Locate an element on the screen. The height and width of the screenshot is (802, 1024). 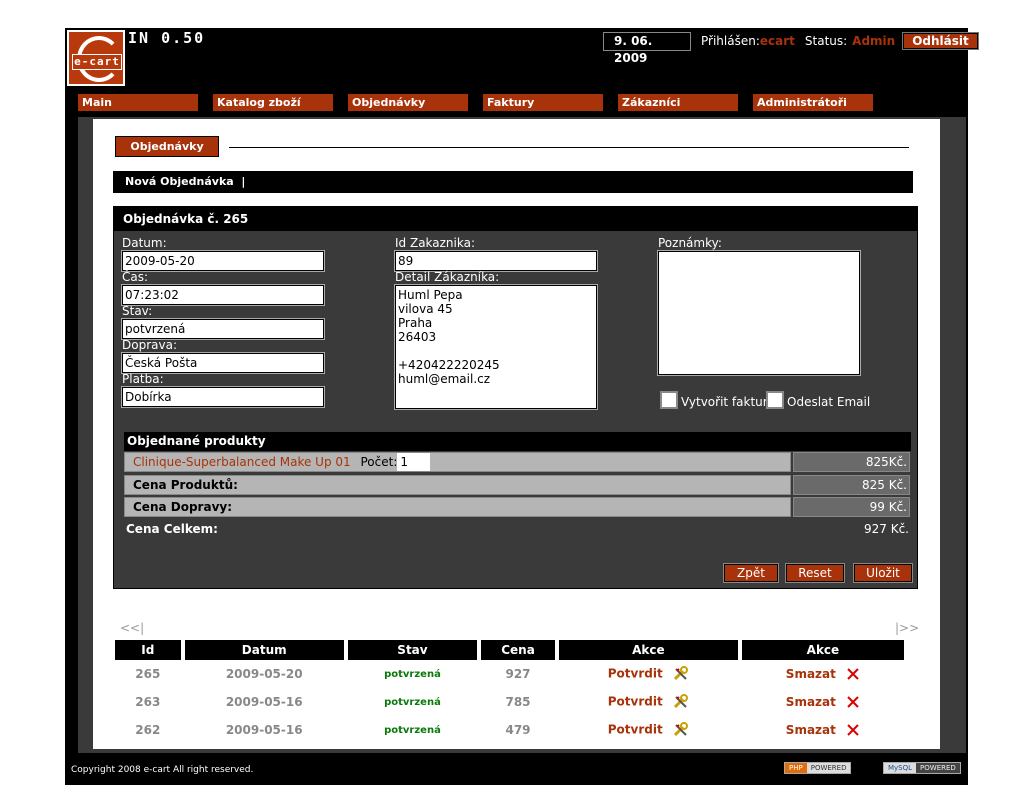
order-title: Objednávka č. 265 is located at coordinates (515, 219).